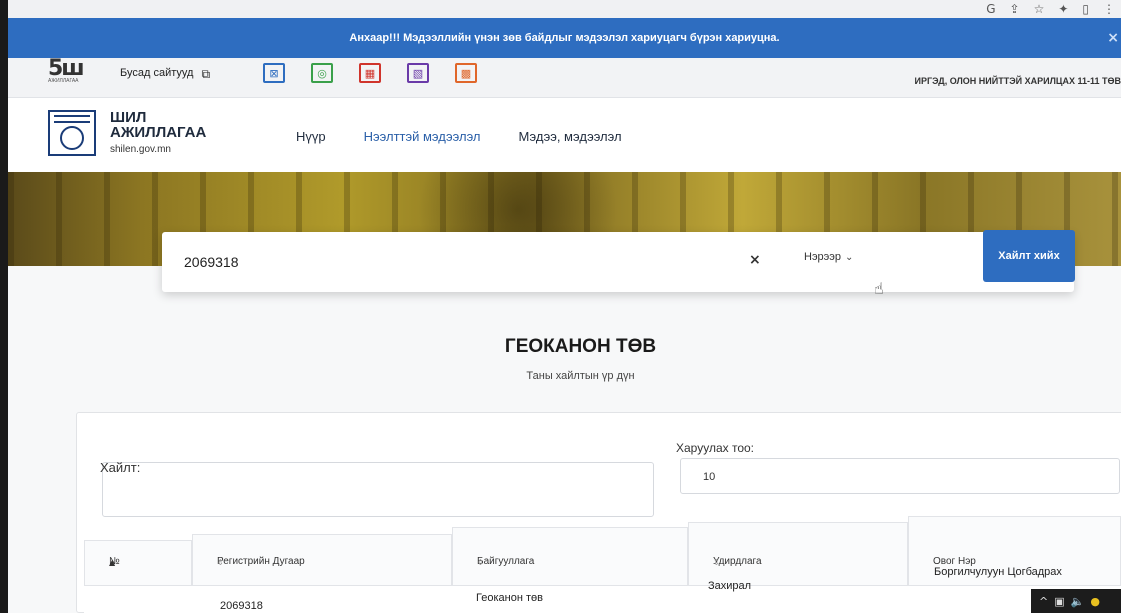 The width and height of the screenshot is (1121, 613). Describe the element at coordinates (1029, 256) in the screenshot. I see `search-button: Хайлт хийх` at that location.